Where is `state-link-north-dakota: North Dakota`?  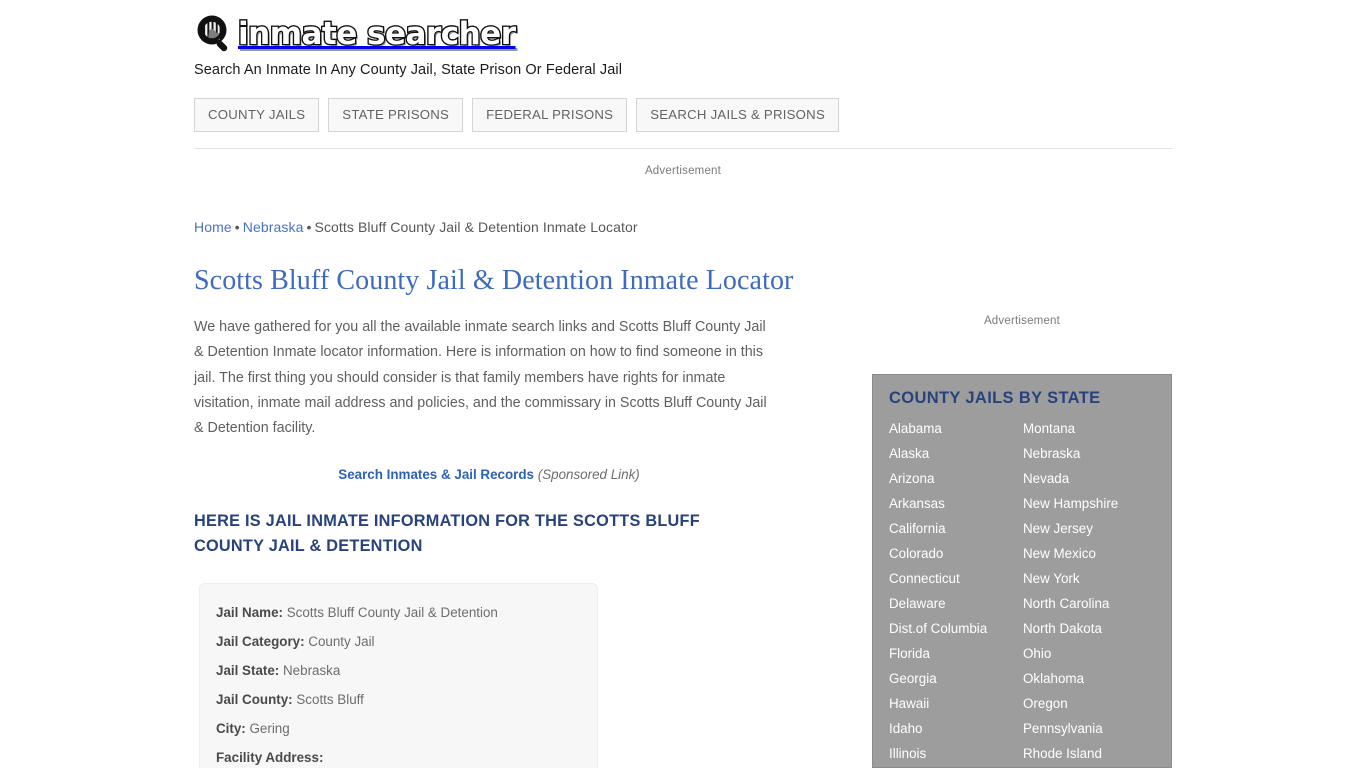 state-link-north-dakota: North Dakota is located at coordinates (1089, 628).